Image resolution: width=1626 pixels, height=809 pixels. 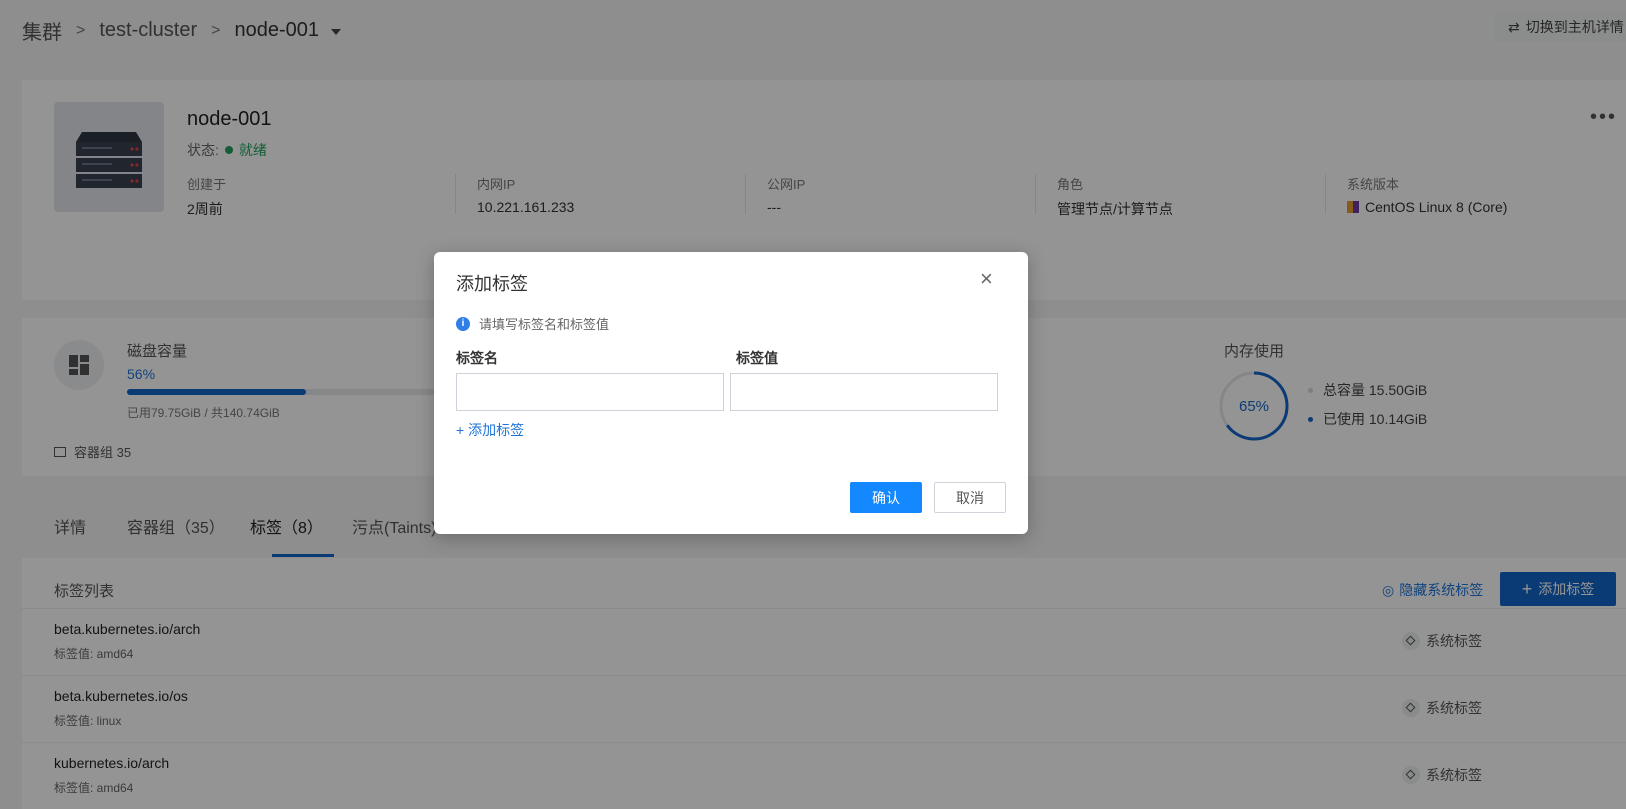 What do you see at coordinates (490, 430) in the screenshot?
I see `add-another-label-link: + 添加标签` at bounding box center [490, 430].